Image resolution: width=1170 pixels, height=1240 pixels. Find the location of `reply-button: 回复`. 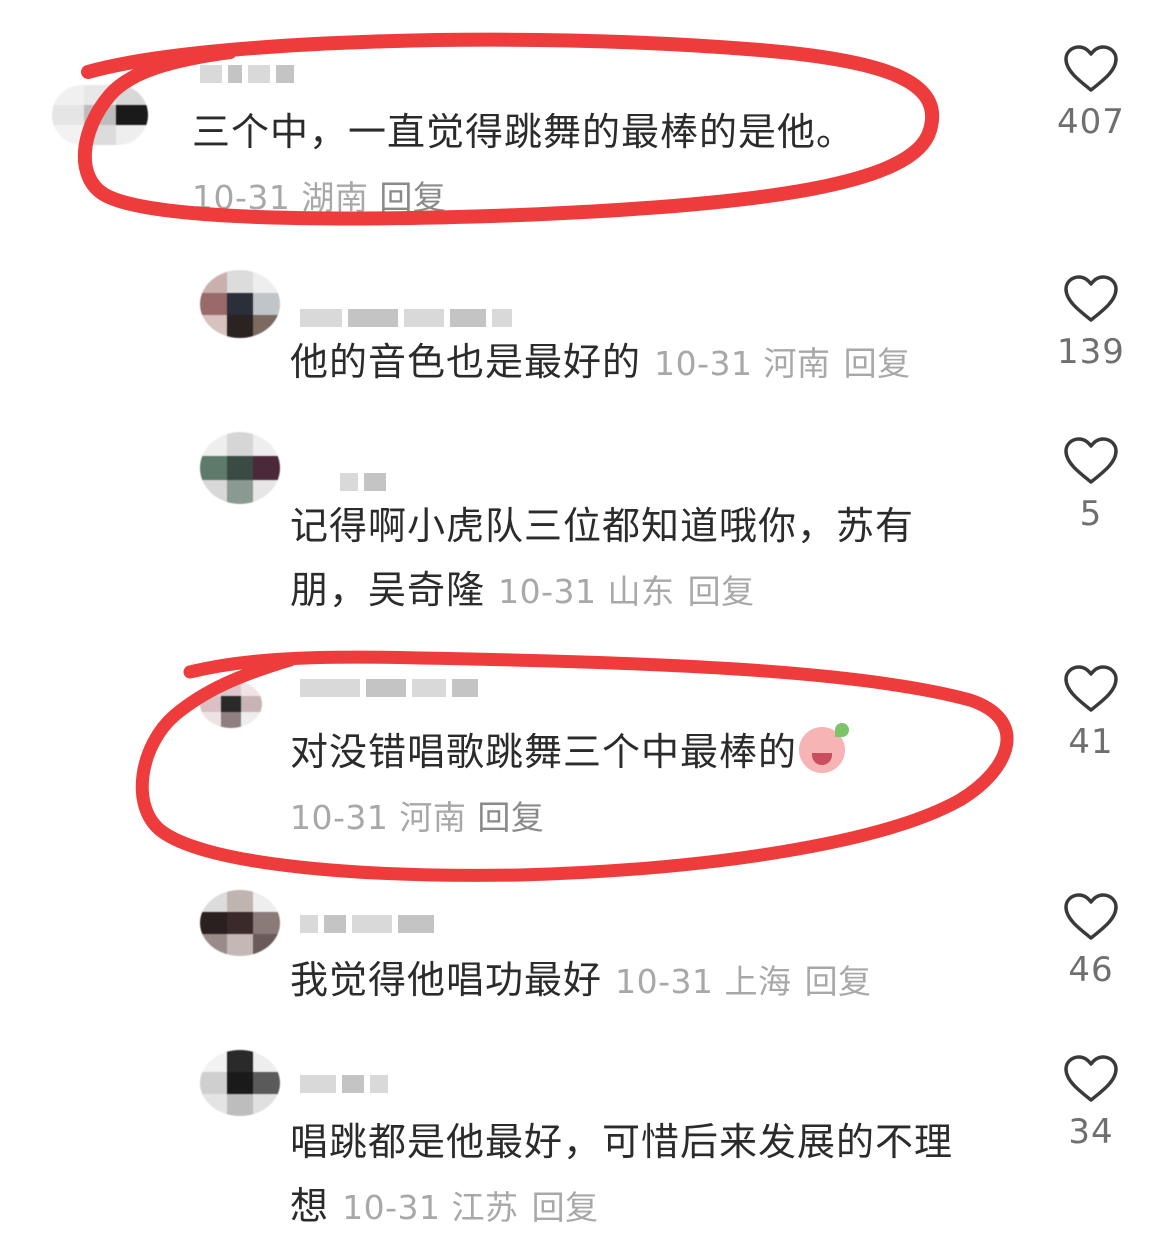

reply-button: 回复 is located at coordinates (565, 1207).